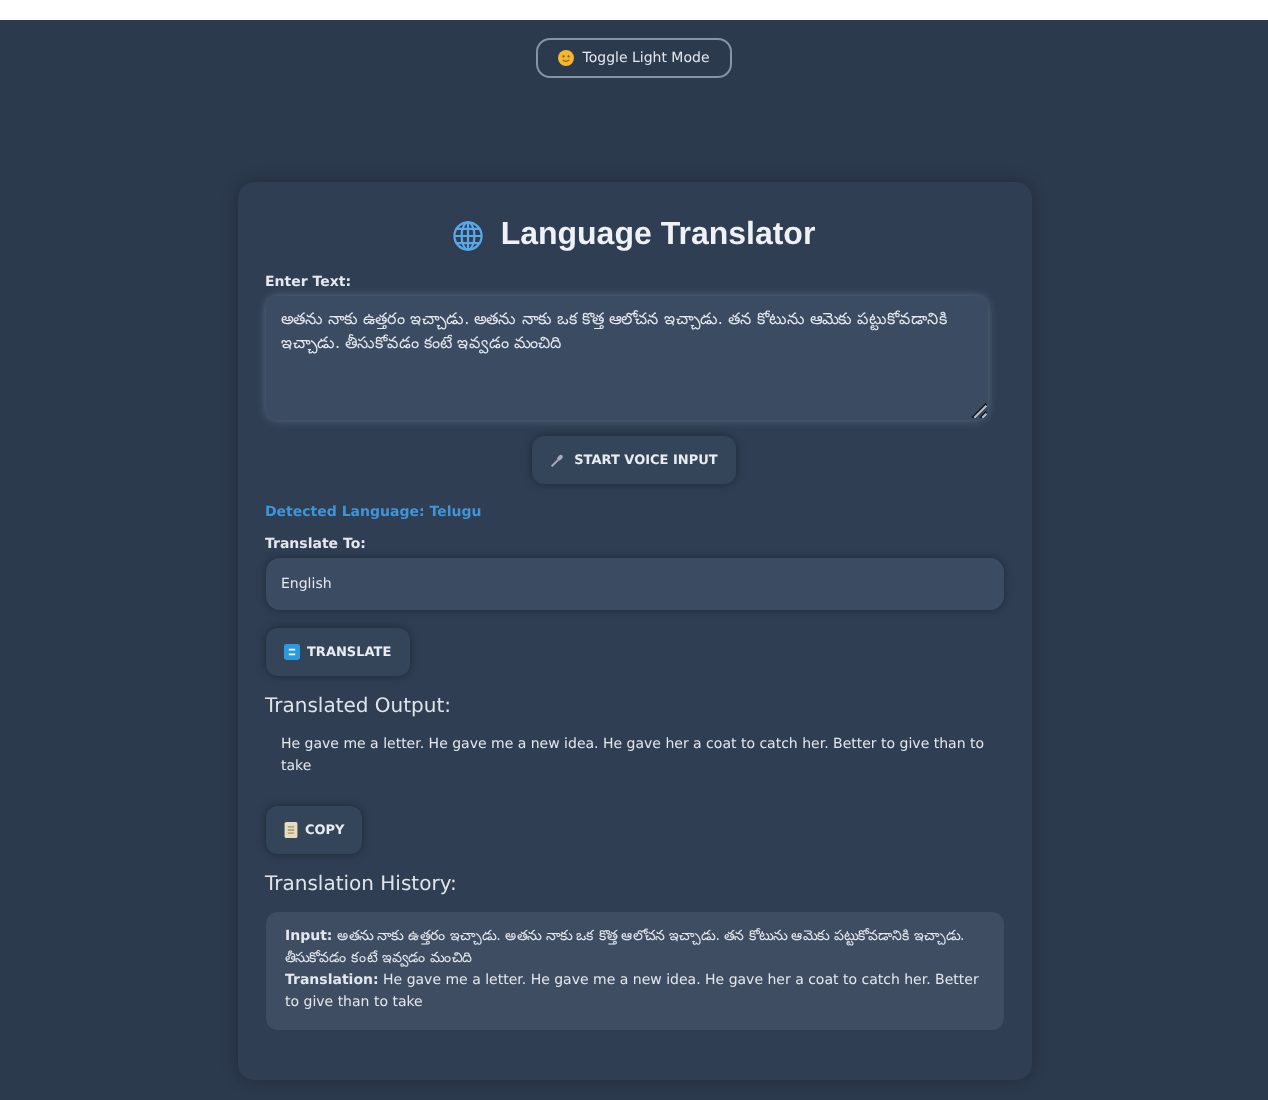 This screenshot has width=1268, height=1100. What do you see at coordinates (558, 460) in the screenshot?
I see `microphone-icon` at bounding box center [558, 460].